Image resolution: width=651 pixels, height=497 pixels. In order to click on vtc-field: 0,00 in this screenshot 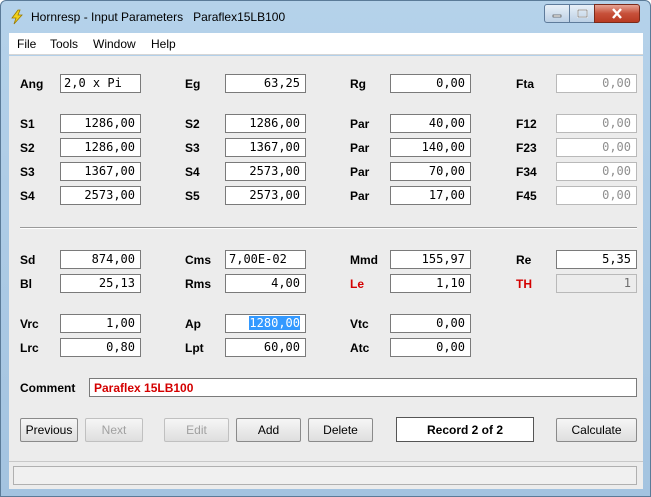, I will do `click(430, 323)`.